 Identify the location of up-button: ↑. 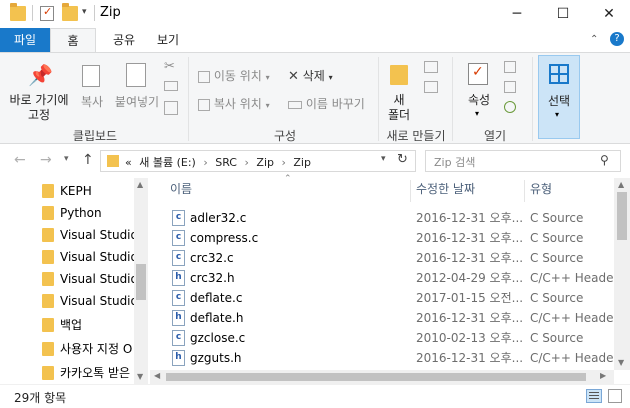
(88, 160).